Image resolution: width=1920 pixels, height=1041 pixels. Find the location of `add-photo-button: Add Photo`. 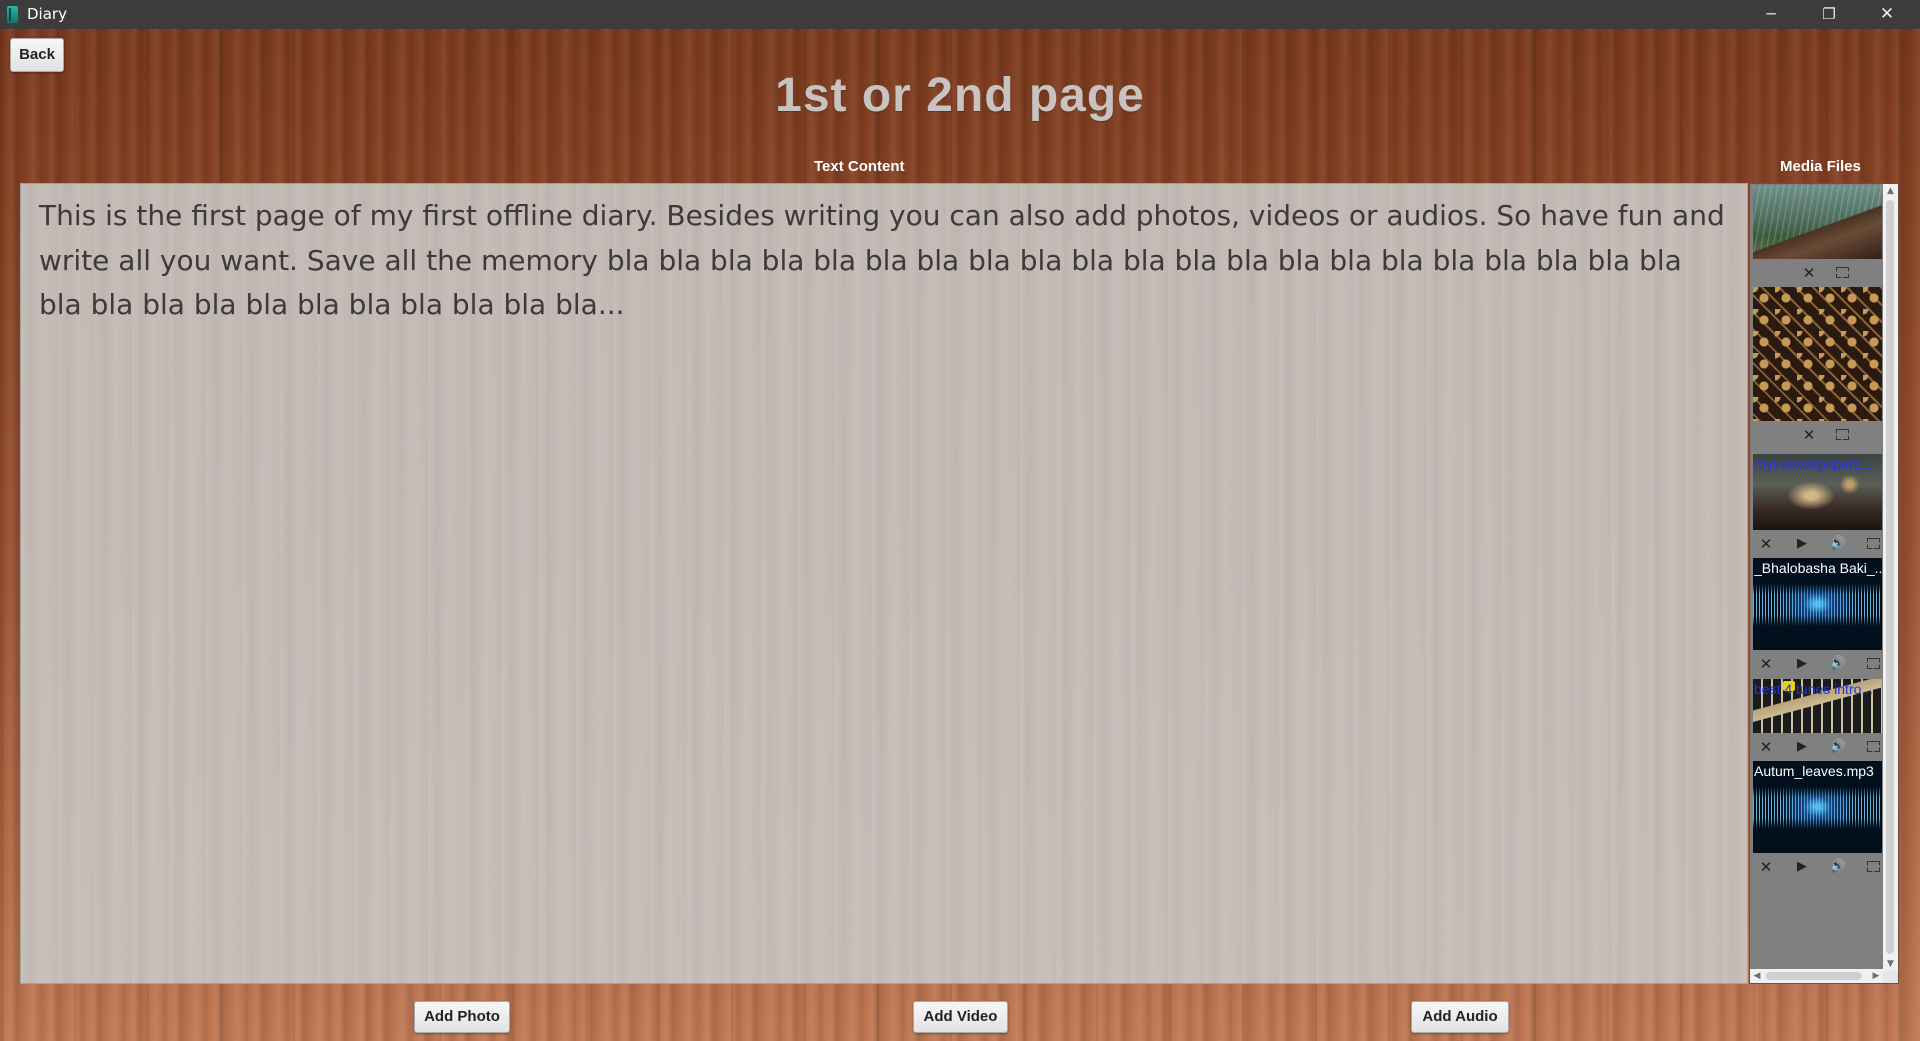

add-photo-button: Add Photo is located at coordinates (462, 1017).